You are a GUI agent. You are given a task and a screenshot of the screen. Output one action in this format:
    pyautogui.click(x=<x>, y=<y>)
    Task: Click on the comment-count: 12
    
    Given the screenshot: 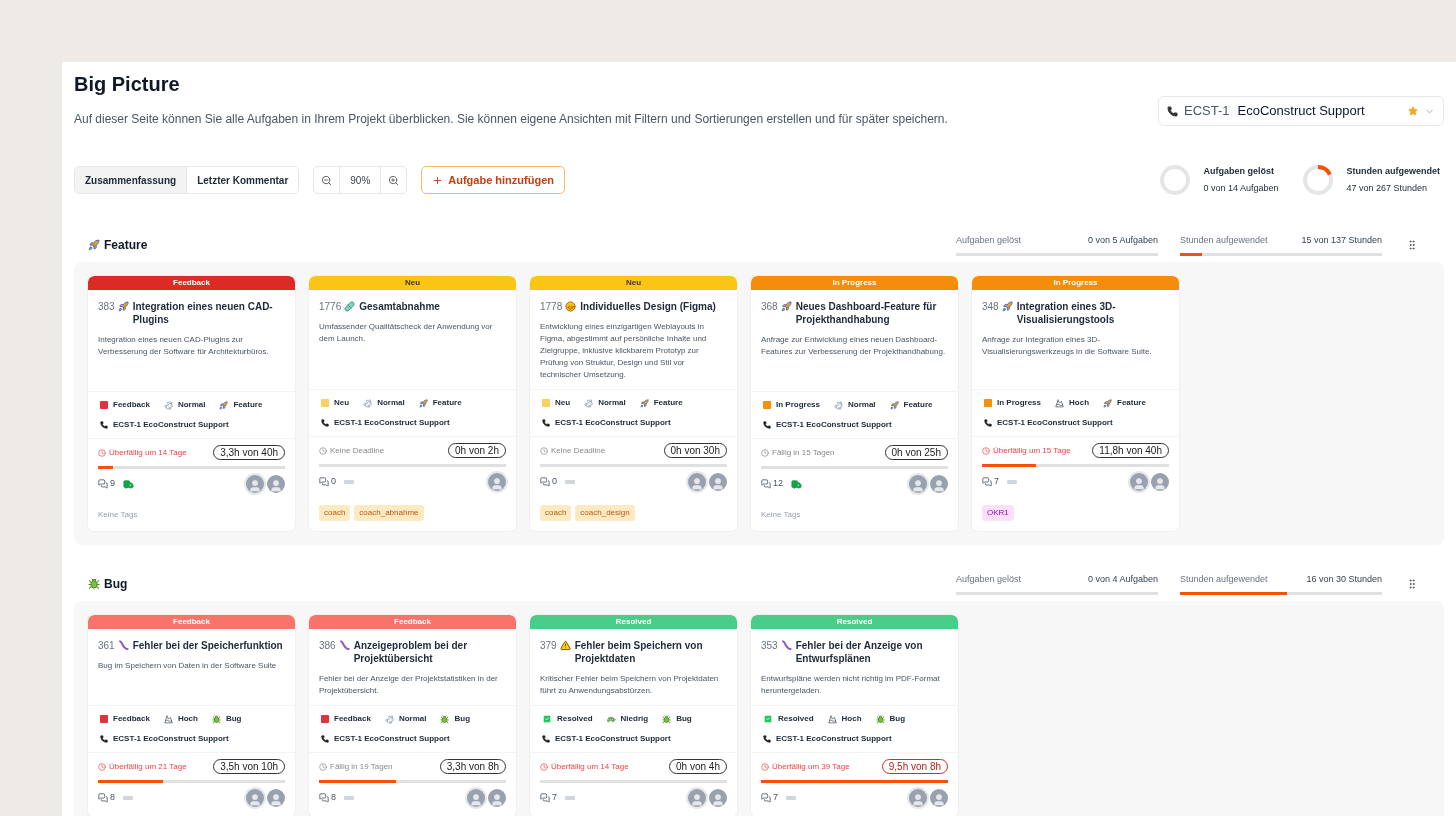 What is the action you would take?
    pyautogui.click(x=778, y=484)
    